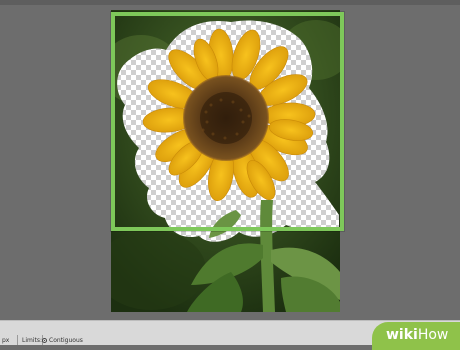 This screenshot has height=350, width=460. I want to click on contiguous-option: Contiguous, so click(62, 340).